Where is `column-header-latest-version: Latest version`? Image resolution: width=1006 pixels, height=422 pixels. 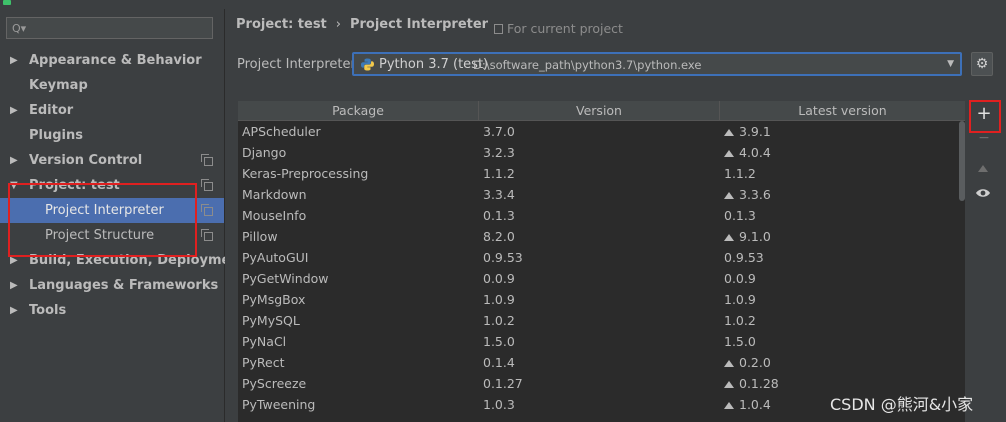 column-header-latest-version: Latest version is located at coordinates (842, 110).